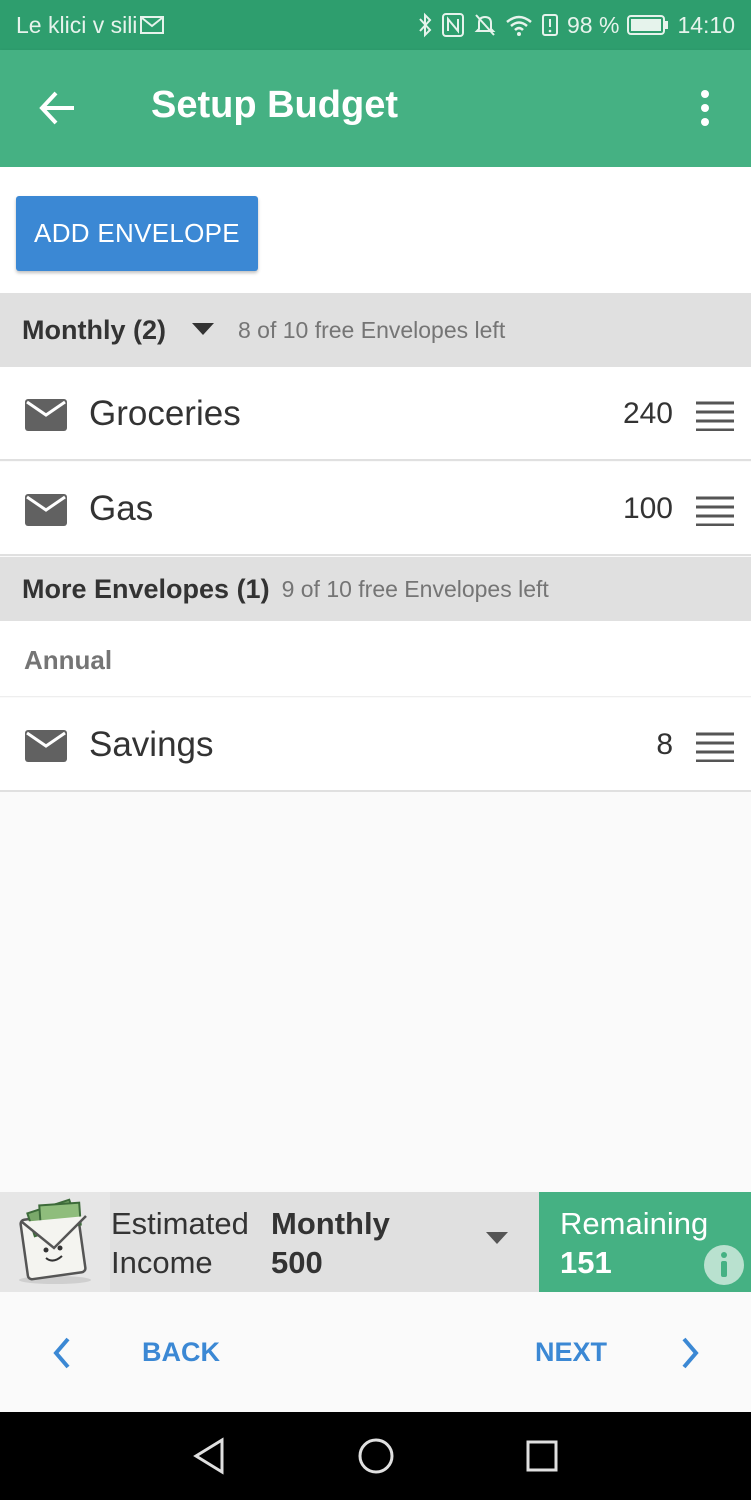 The image size is (751, 1500). What do you see at coordinates (586, 1262) in the screenshot?
I see `remaining-value: 151` at bounding box center [586, 1262].